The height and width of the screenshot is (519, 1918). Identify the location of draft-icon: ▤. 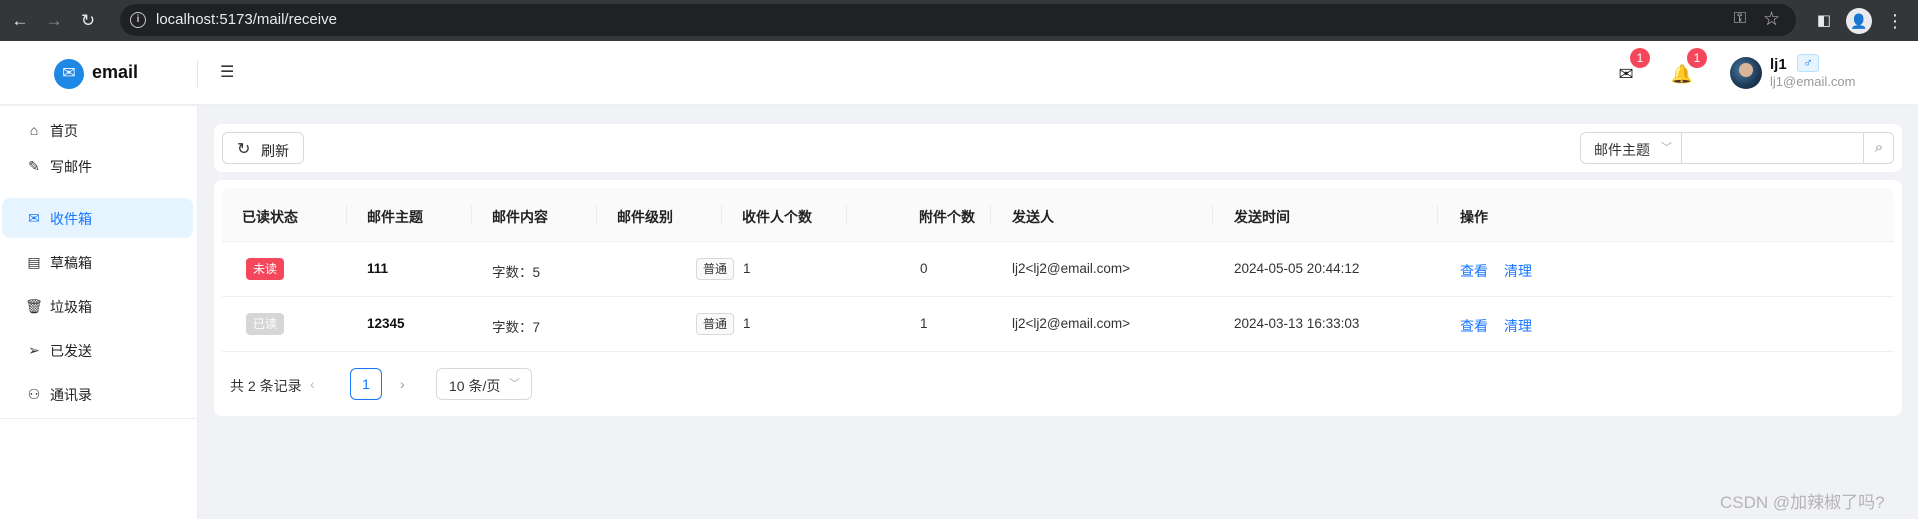
(34, 262).